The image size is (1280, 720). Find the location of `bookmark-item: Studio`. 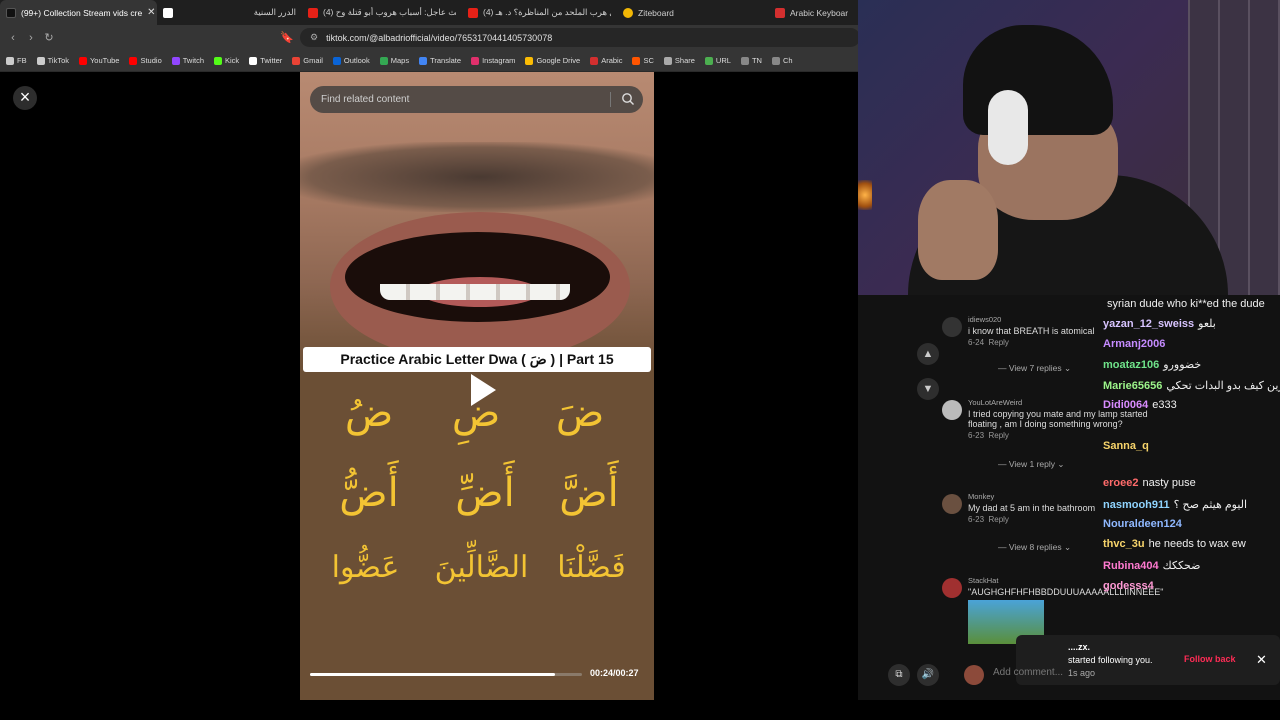

bookmark-item: Studio is located at coordinates (145, 60).